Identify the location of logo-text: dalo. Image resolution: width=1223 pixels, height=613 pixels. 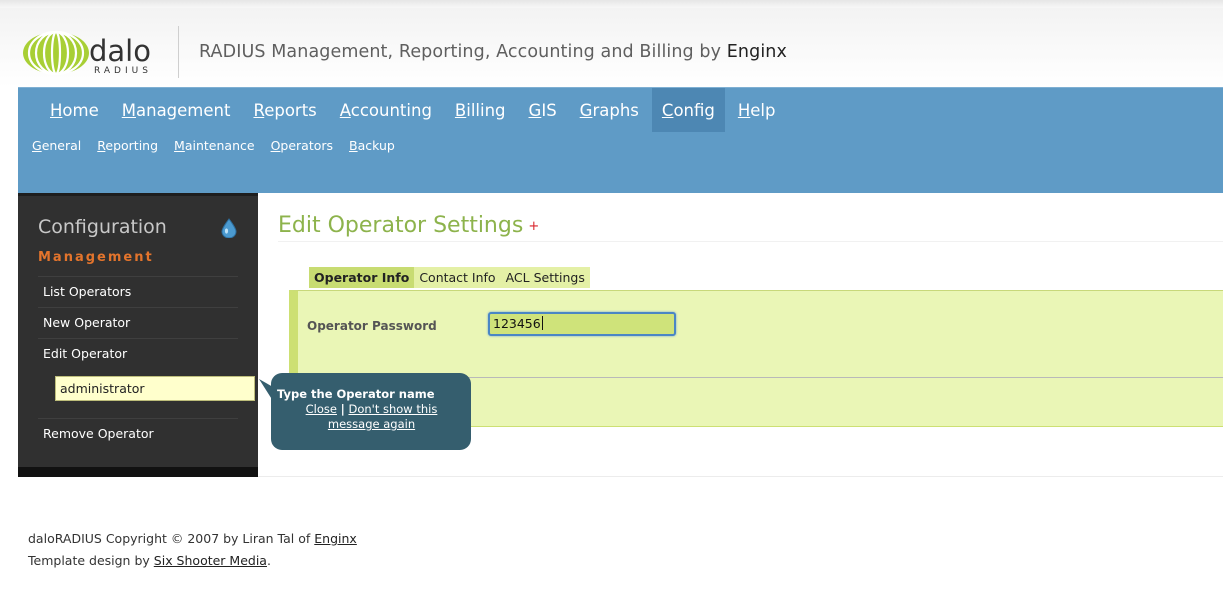
(120, 51).